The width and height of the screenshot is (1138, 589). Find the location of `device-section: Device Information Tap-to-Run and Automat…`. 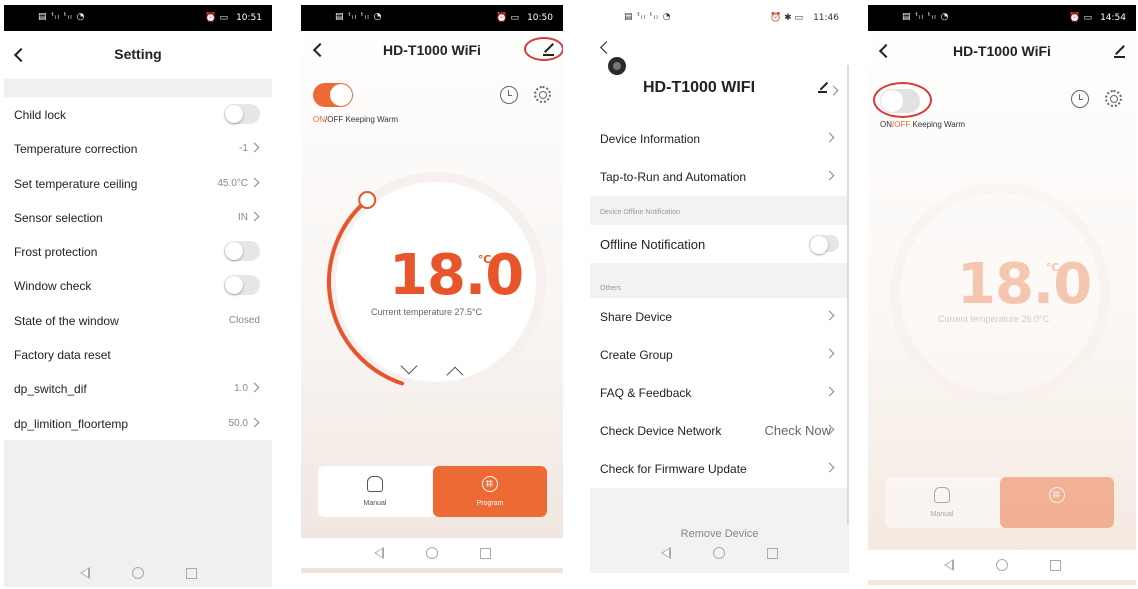

device-section: Device Information Tap-to-Run and Automat… is located at coordinates (719, 158).